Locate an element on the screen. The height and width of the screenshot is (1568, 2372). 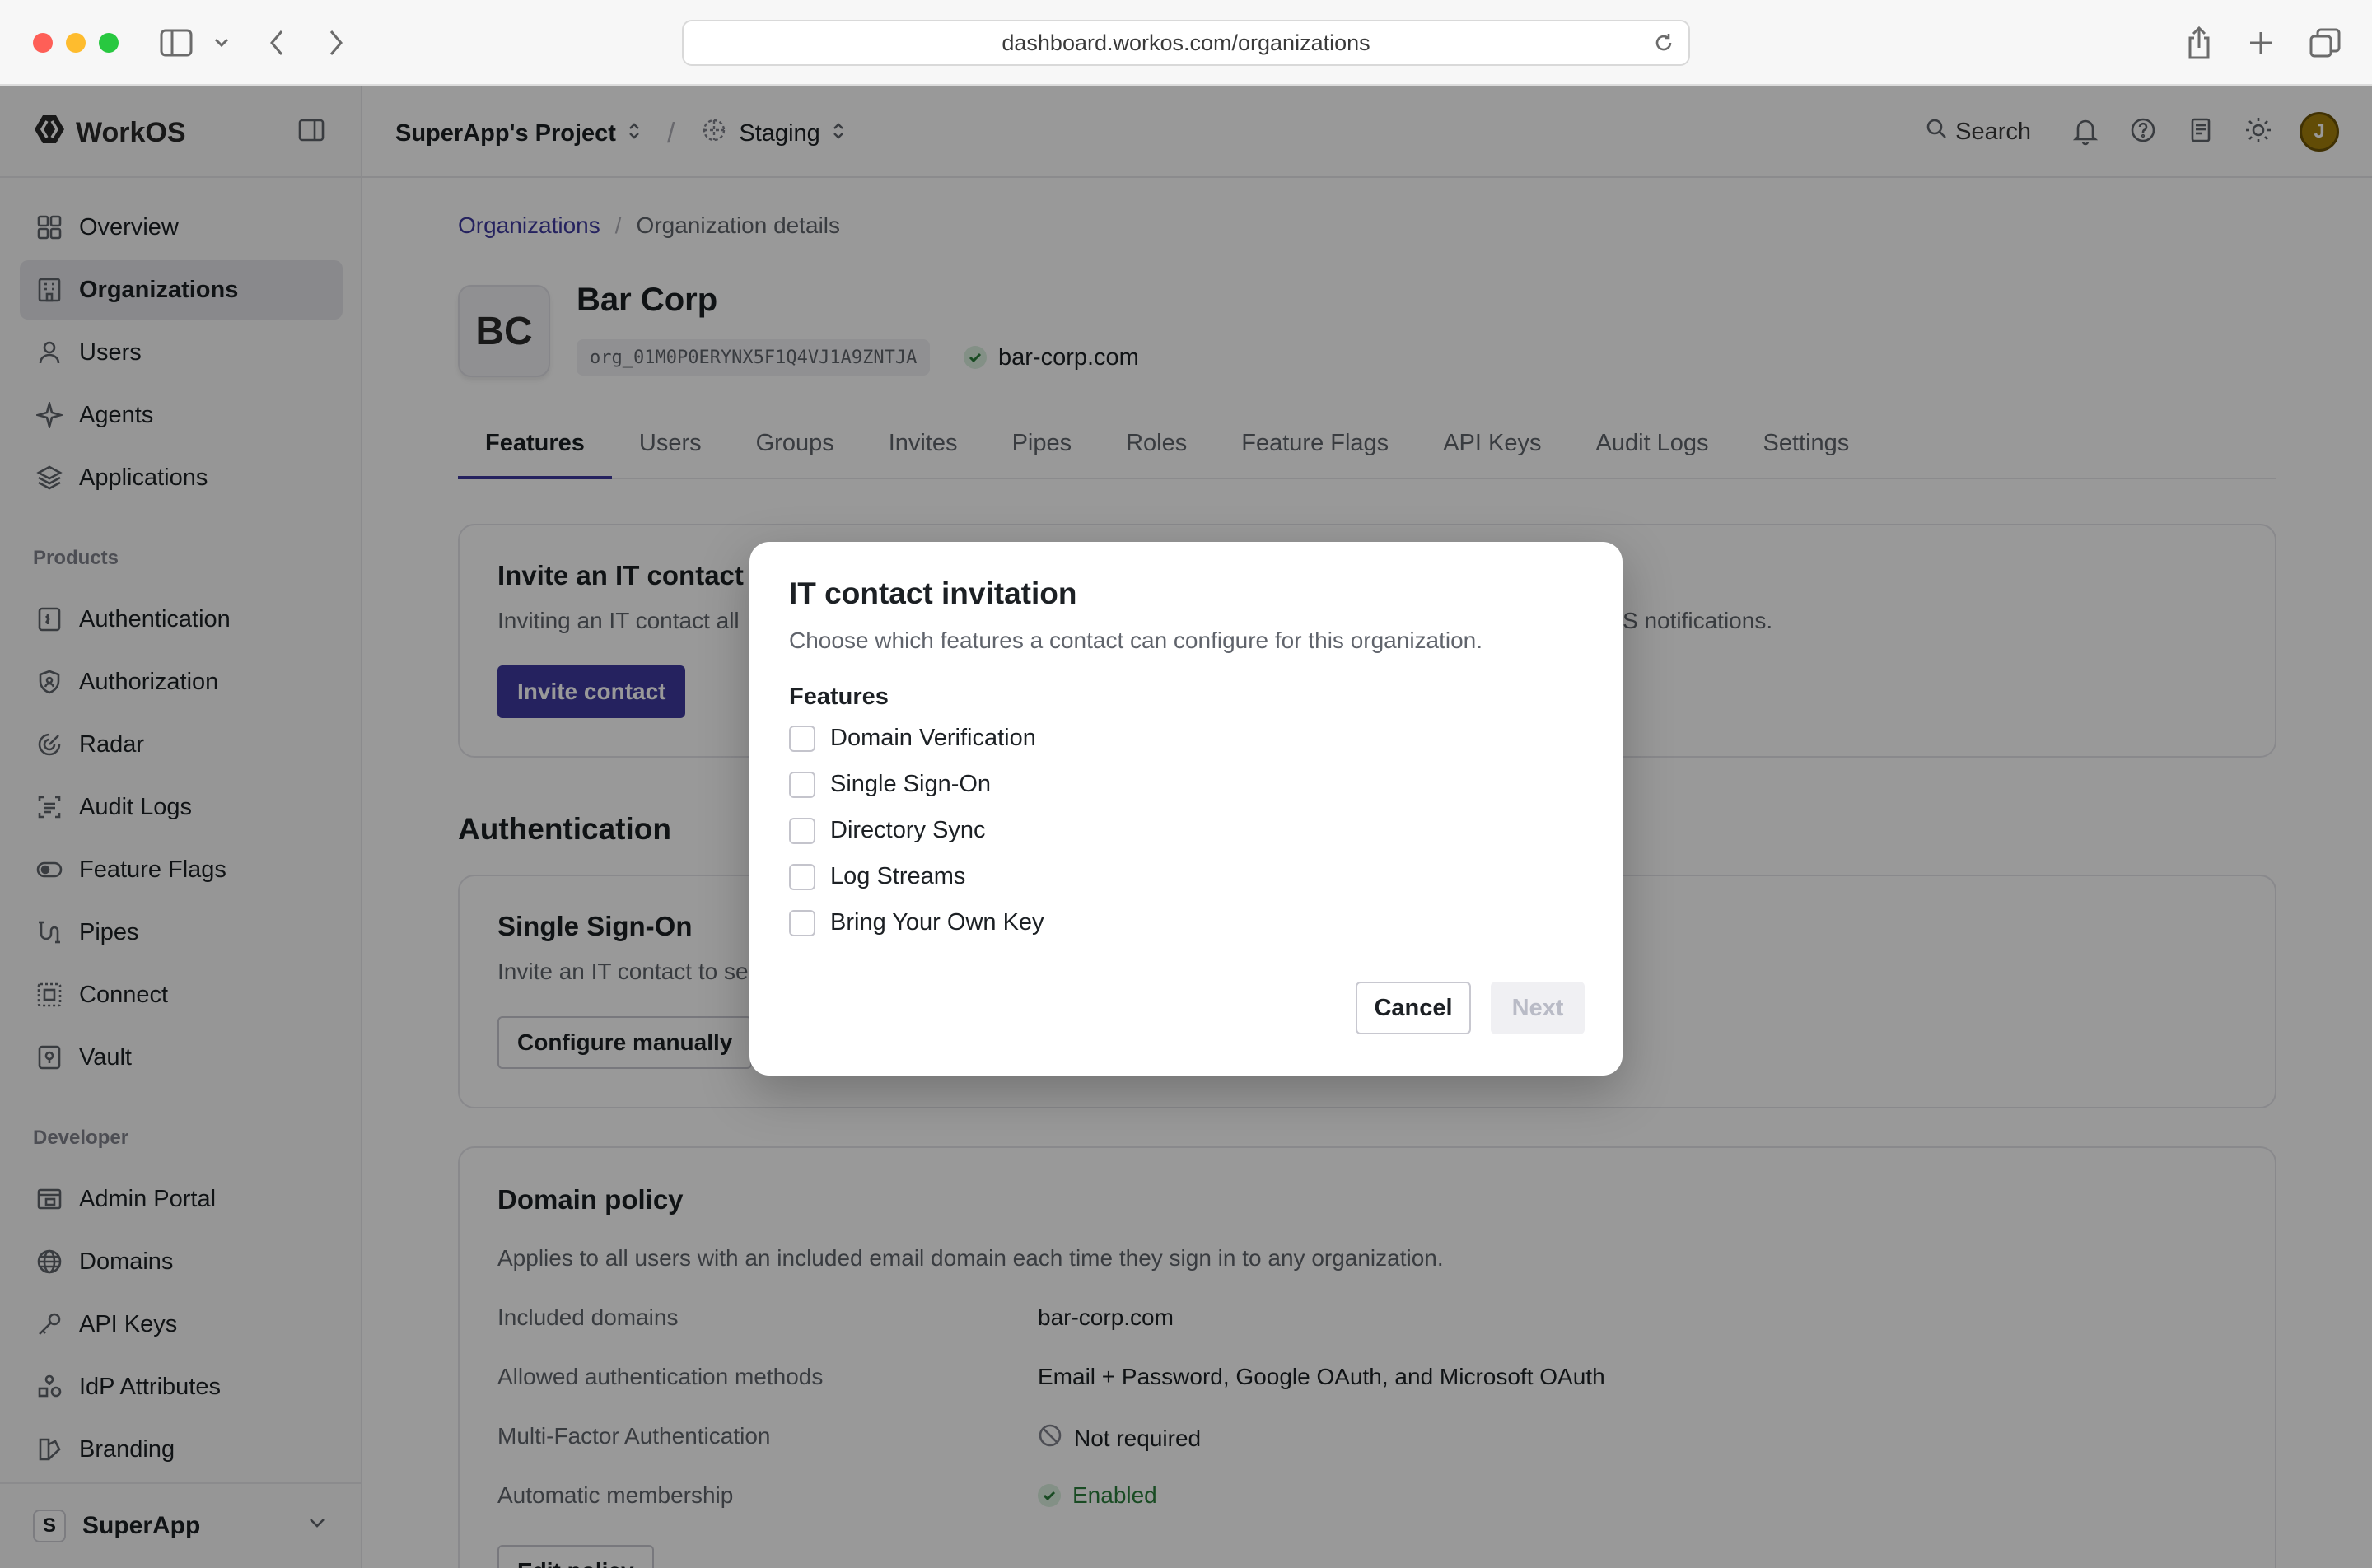
option-label: Log Streams is located at coordinates (898, 876).